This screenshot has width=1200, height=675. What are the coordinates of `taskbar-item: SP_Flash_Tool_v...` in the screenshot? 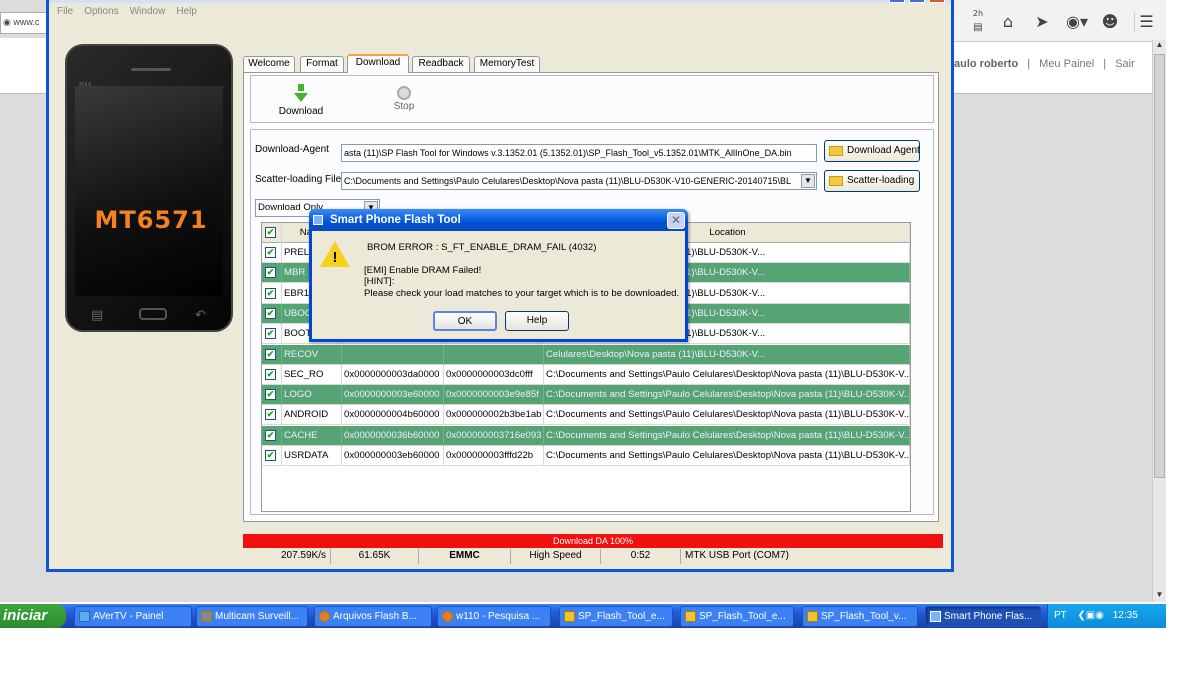 It's located at (860, 616).